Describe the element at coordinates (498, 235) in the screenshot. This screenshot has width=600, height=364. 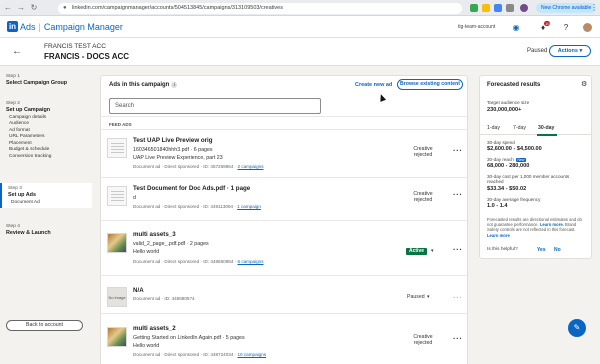
I see `learn-more-link: Learn more` at that location.